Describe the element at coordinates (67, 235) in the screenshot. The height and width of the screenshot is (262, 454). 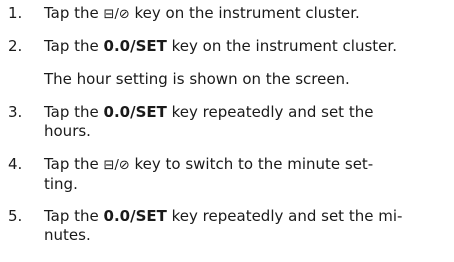
I see `step-text-continued: nutes.` at that location.